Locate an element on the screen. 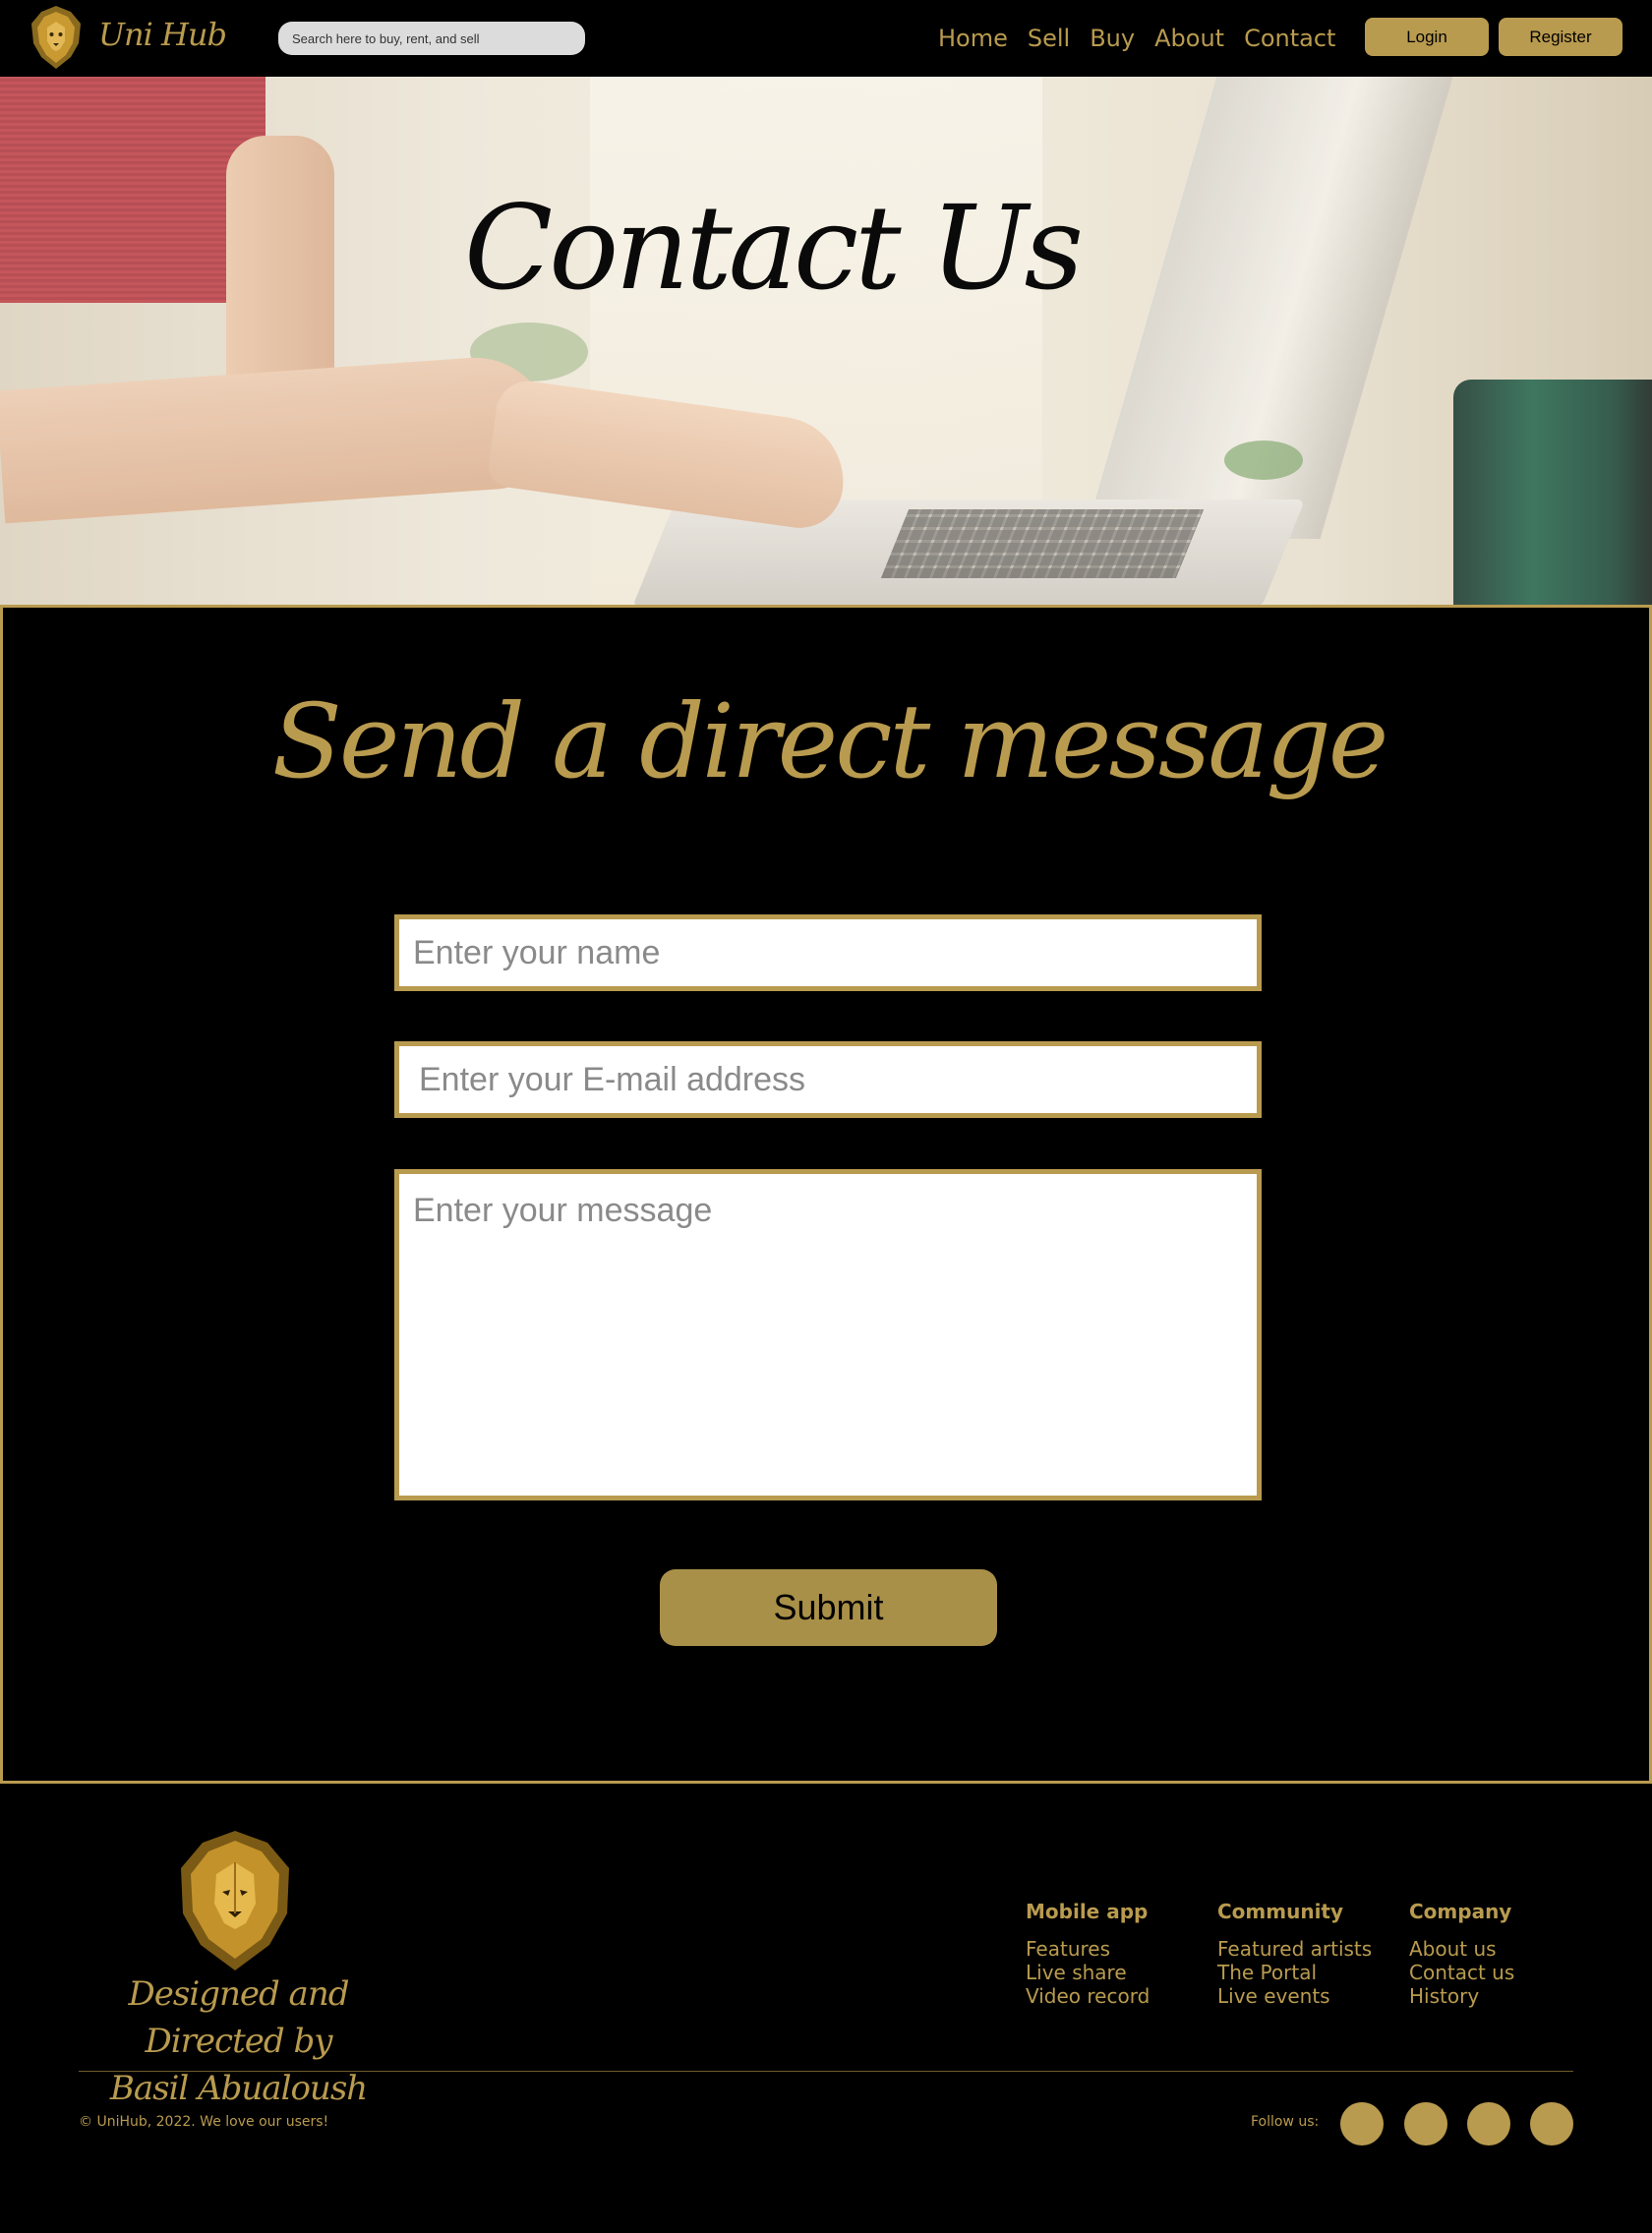  email-field is located at coordinates (828, 1079).